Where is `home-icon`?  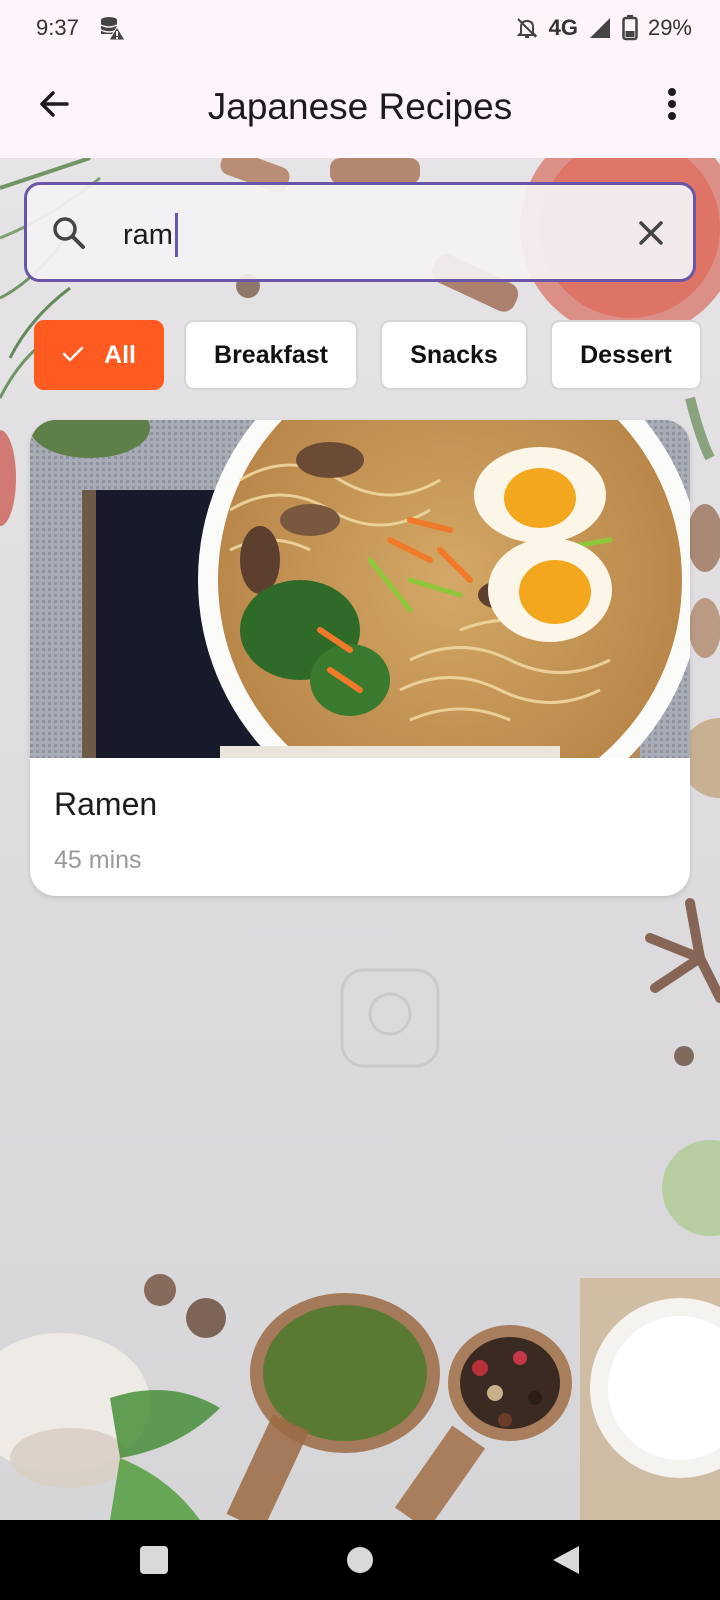 home-icon is located at coordinates (360, 1560).